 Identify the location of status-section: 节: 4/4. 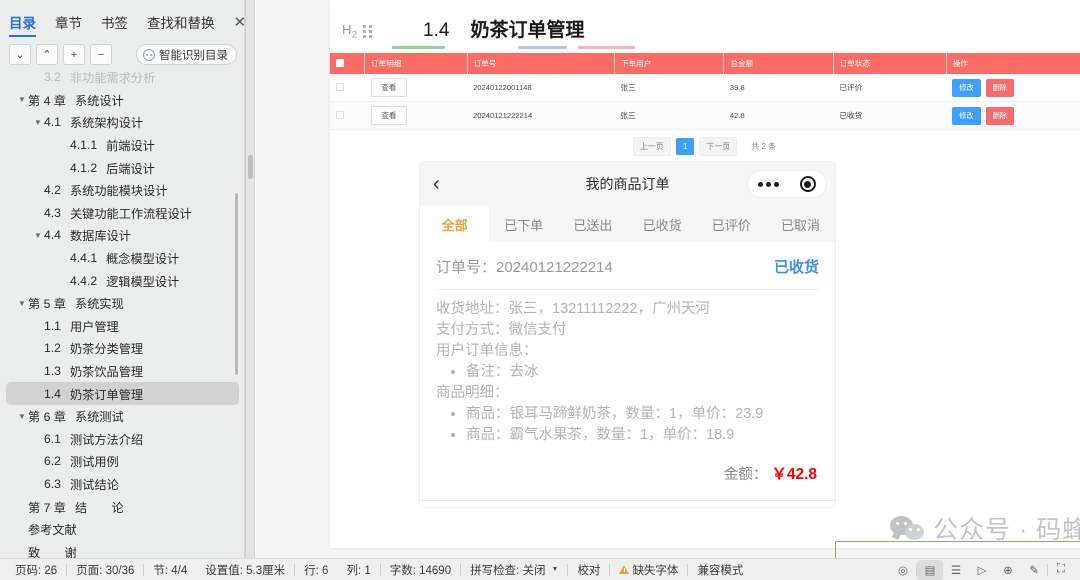
(170, 570).